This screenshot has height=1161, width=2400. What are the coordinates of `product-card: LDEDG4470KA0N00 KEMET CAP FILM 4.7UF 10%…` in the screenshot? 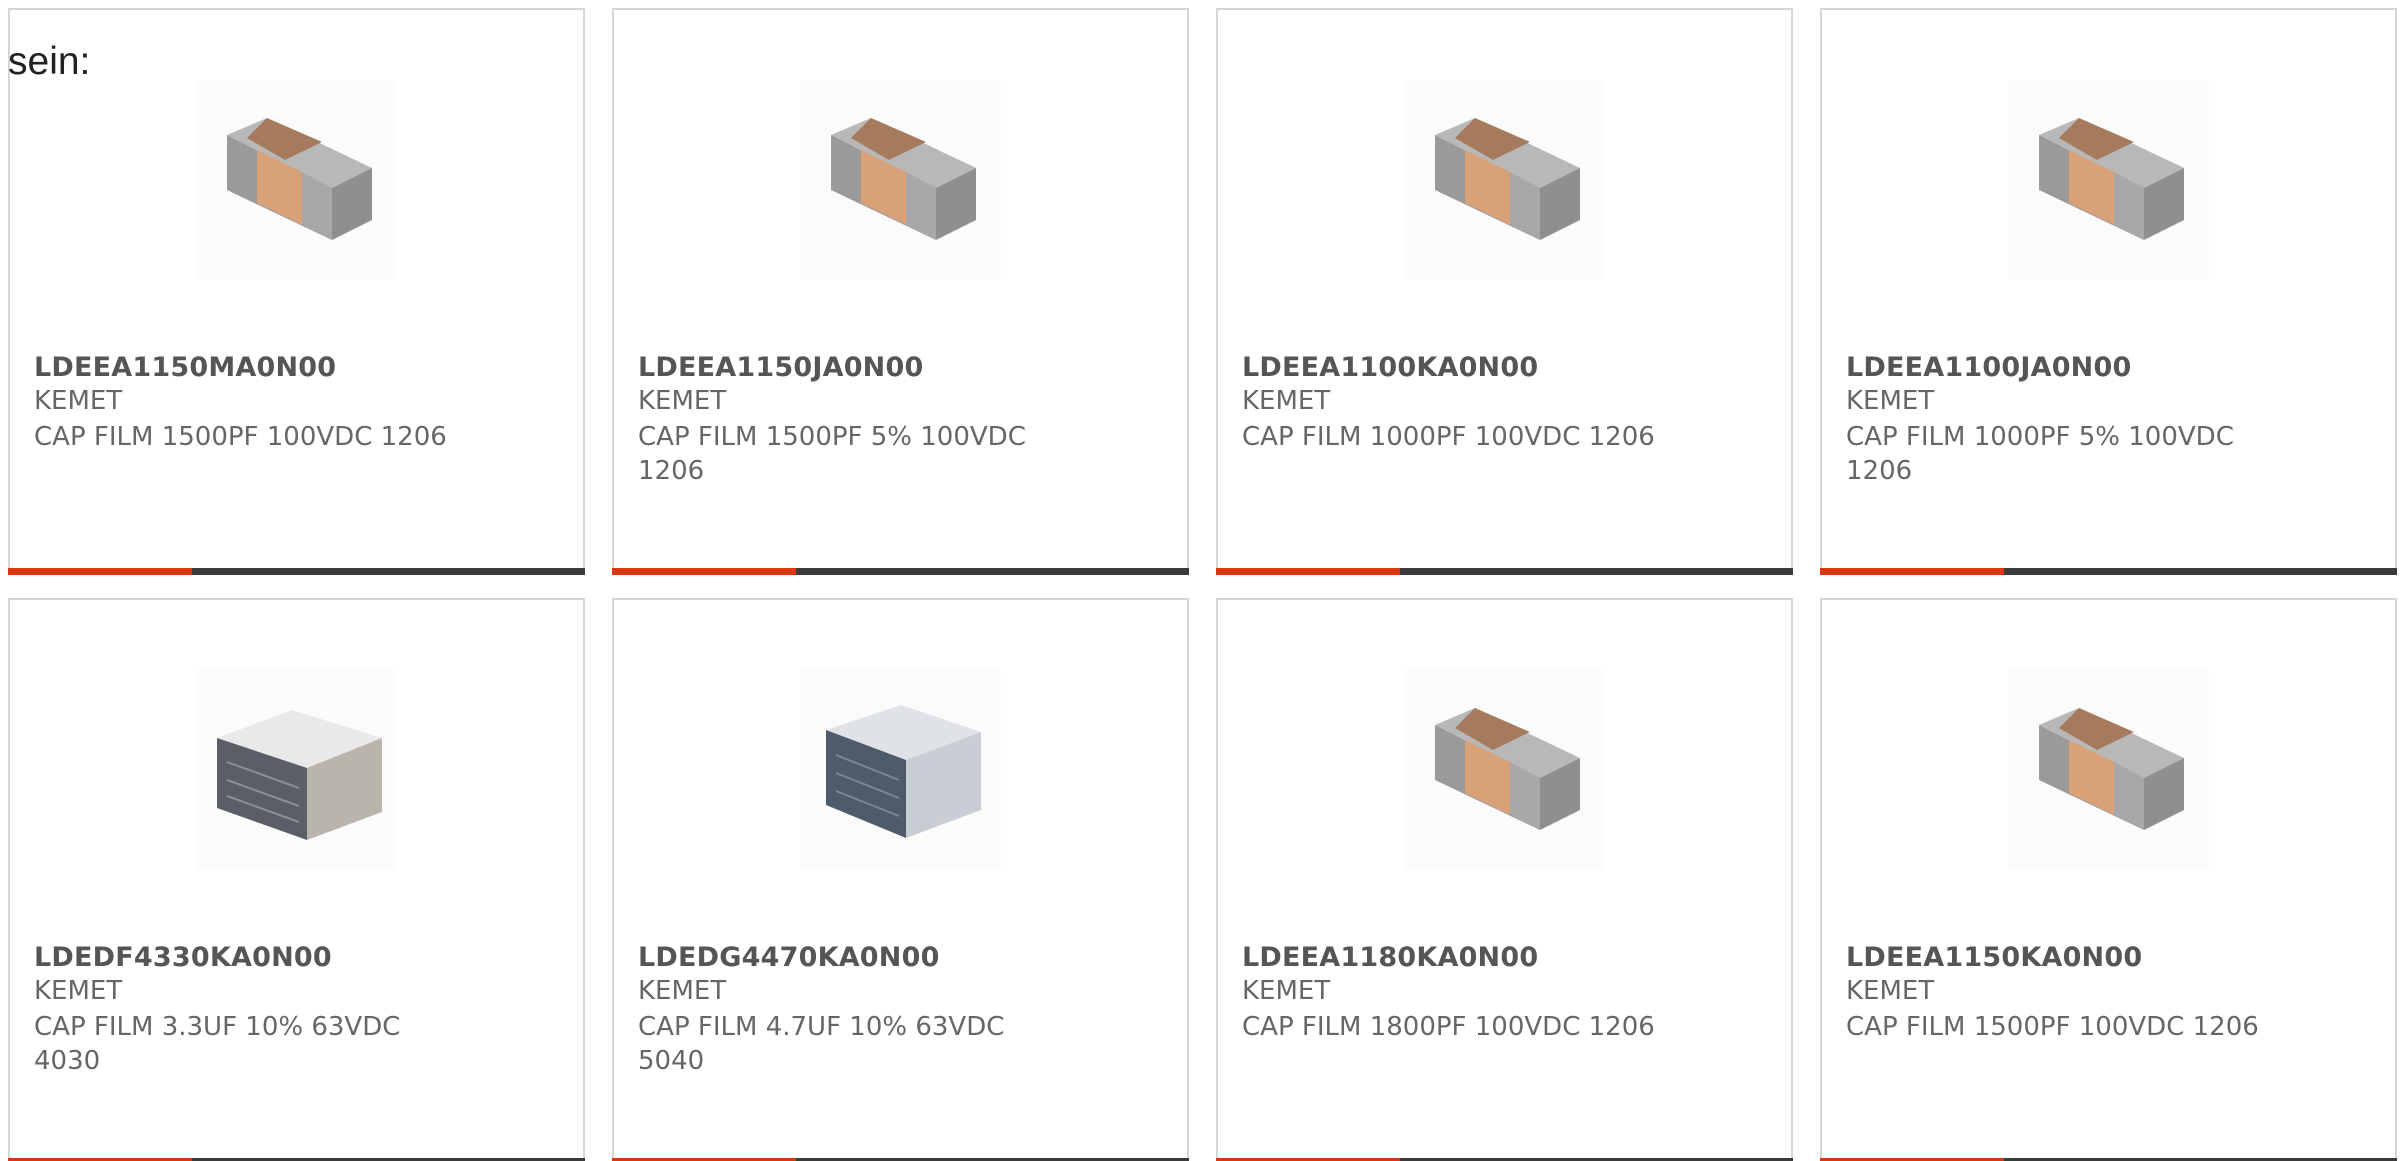 It's located at (900, 879).